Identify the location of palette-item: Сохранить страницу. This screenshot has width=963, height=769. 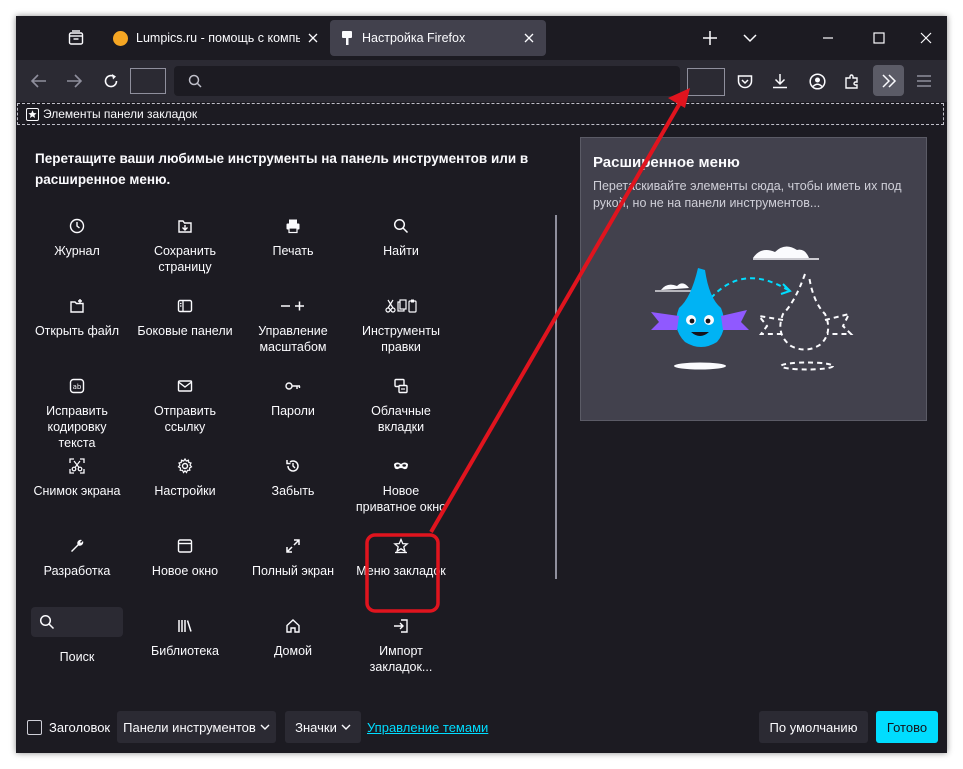
(185, 245).